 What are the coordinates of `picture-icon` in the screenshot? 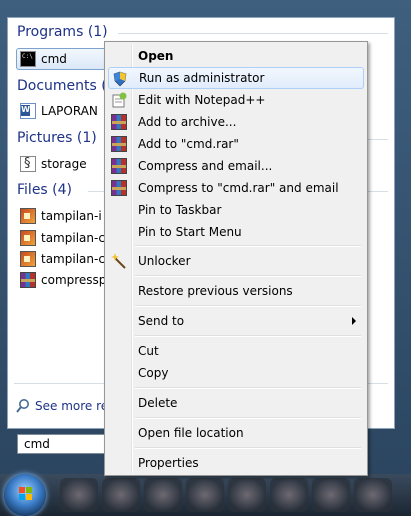 It's located at (28, 164).